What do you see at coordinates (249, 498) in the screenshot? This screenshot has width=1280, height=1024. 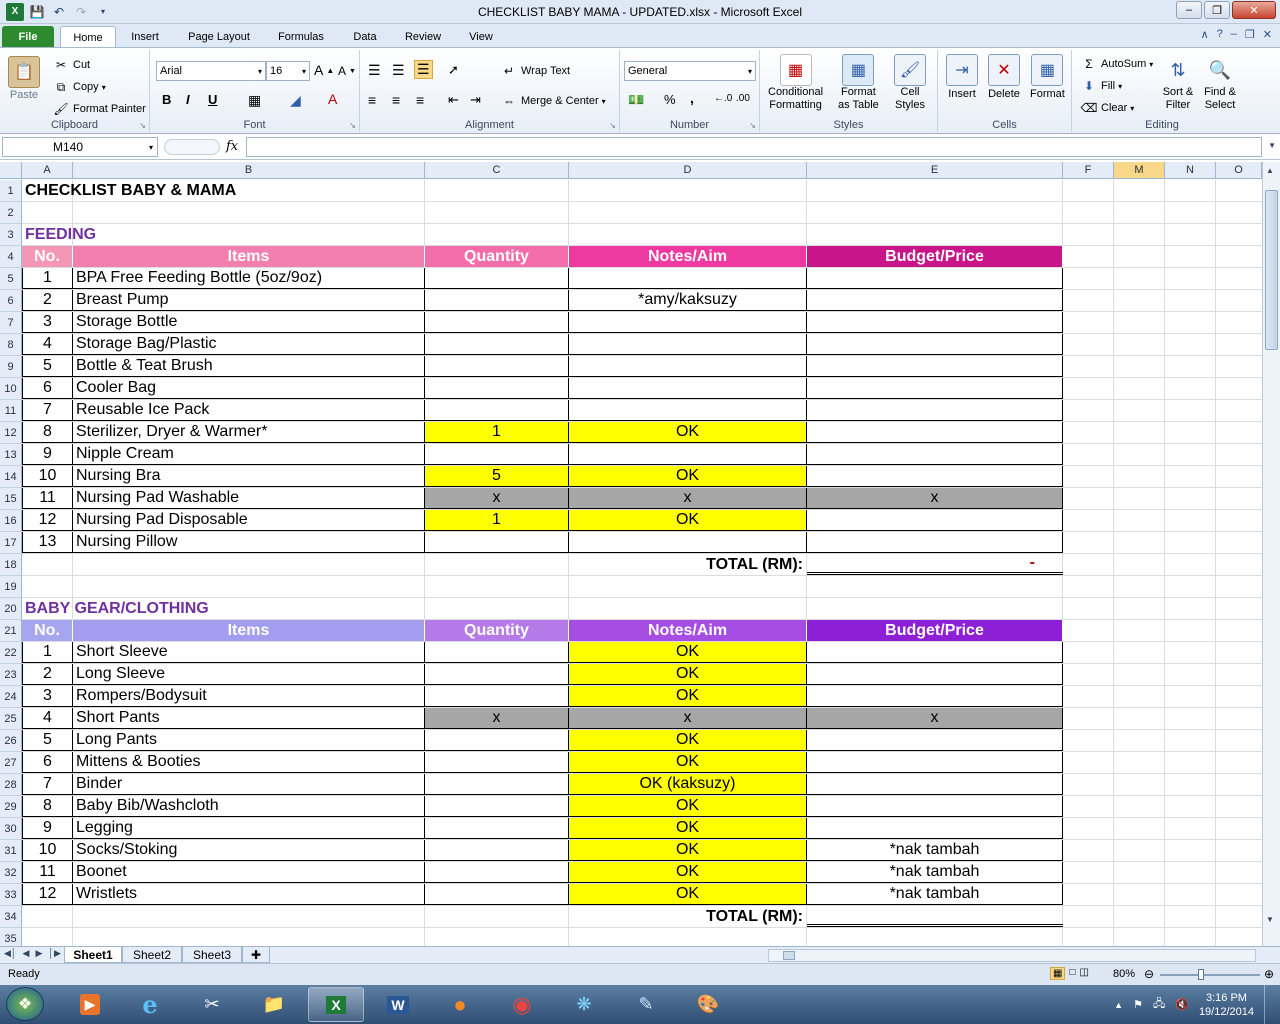 I see `table-cell-item: Nursing Pad Washable` at bounding box center [249, 498].